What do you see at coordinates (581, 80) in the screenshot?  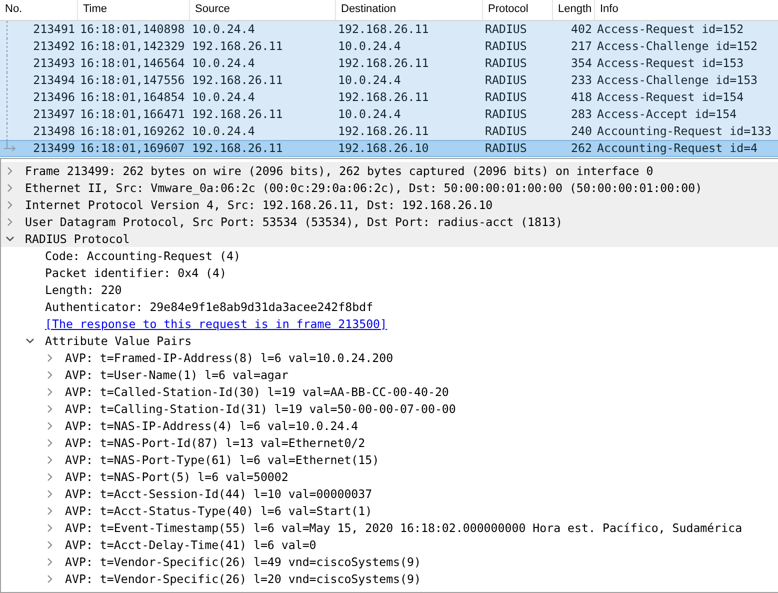 I see `table-cell-text: 233` at bounding box center [581, 80].